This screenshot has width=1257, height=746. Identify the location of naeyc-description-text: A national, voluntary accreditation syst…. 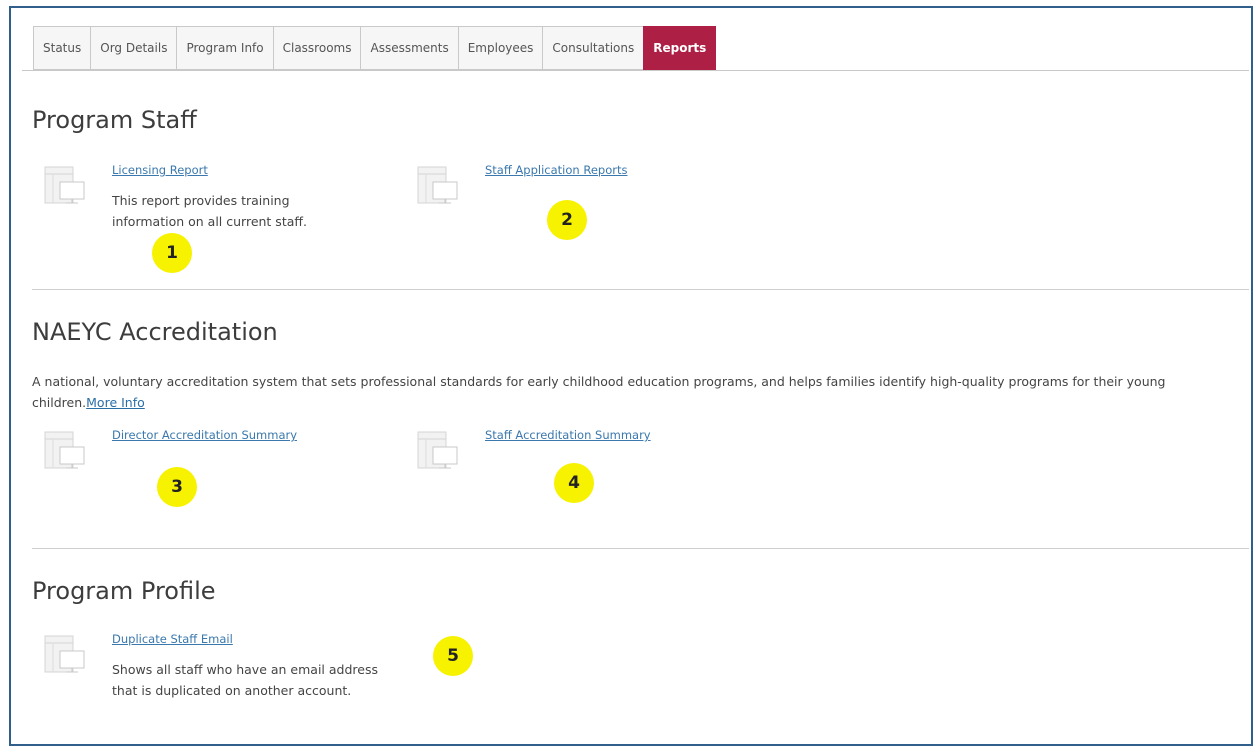
(599, 392).